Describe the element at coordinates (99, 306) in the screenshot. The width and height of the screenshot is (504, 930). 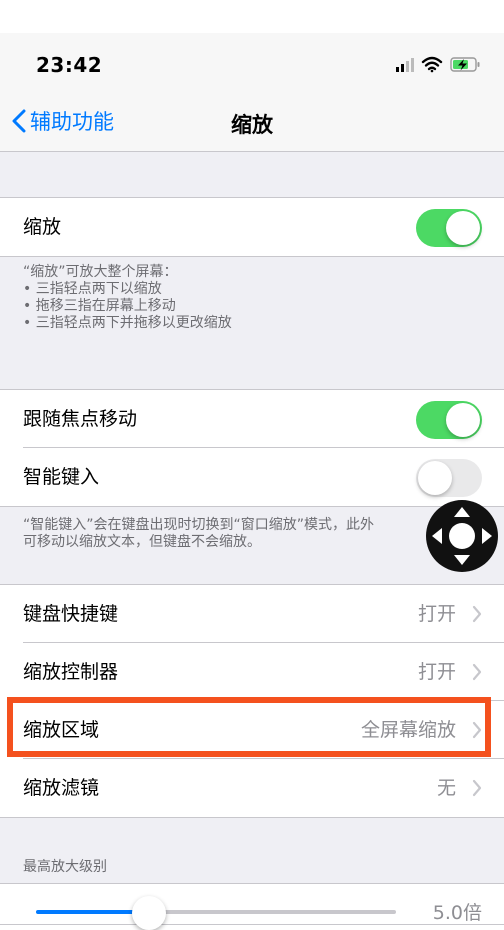
I see `zoom-help-item: • 拖移三指在屏幕上移动` at that location.